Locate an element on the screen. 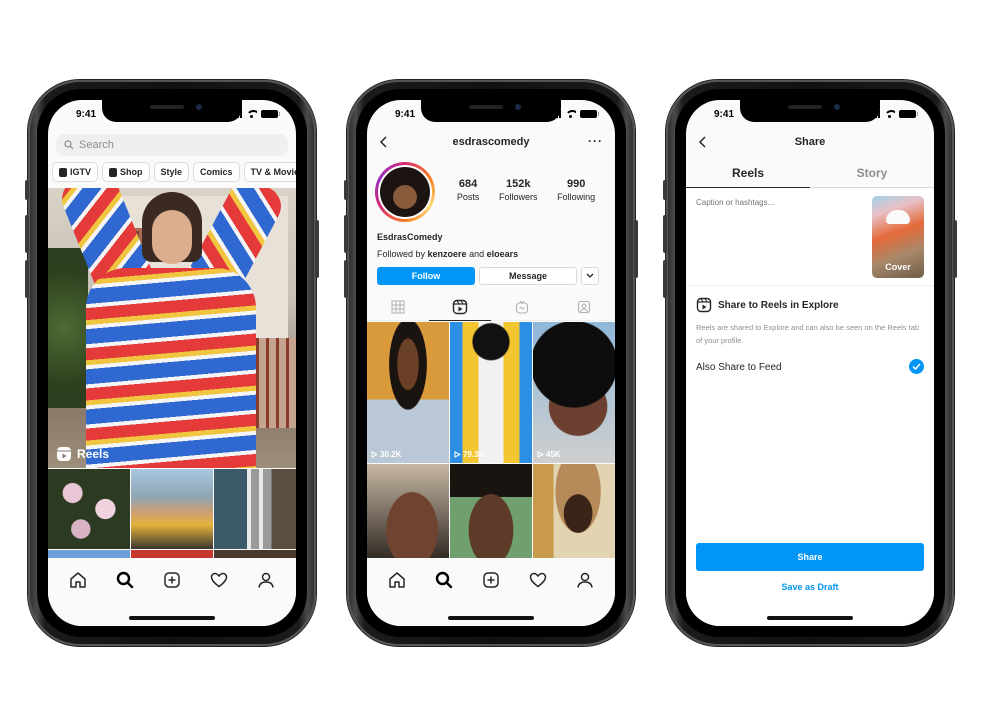 This screenshot has width=982, height=726. stat-followers: 152k Followers is located at coordinates (518, 190).